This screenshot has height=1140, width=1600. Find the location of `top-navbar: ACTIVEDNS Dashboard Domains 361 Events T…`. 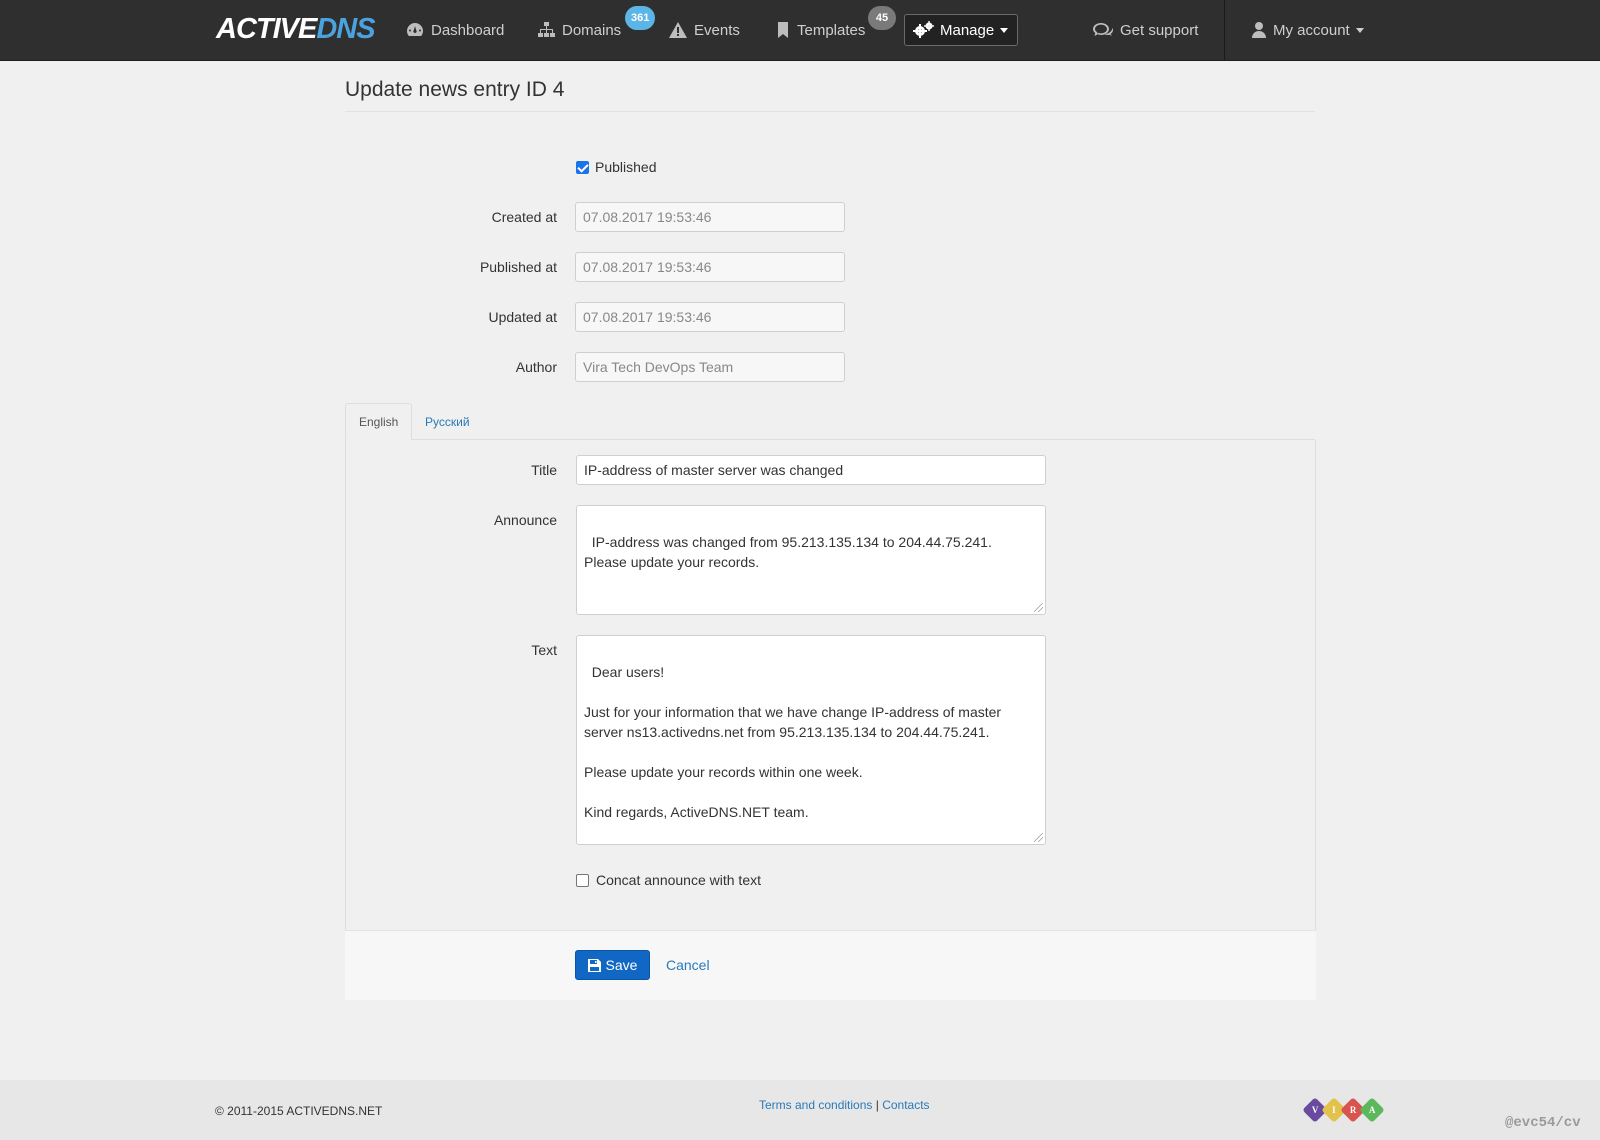

top-navbar: ACTIVEDNS Dashboard Domains 361 Events T… is located at coordinates (800, 30).